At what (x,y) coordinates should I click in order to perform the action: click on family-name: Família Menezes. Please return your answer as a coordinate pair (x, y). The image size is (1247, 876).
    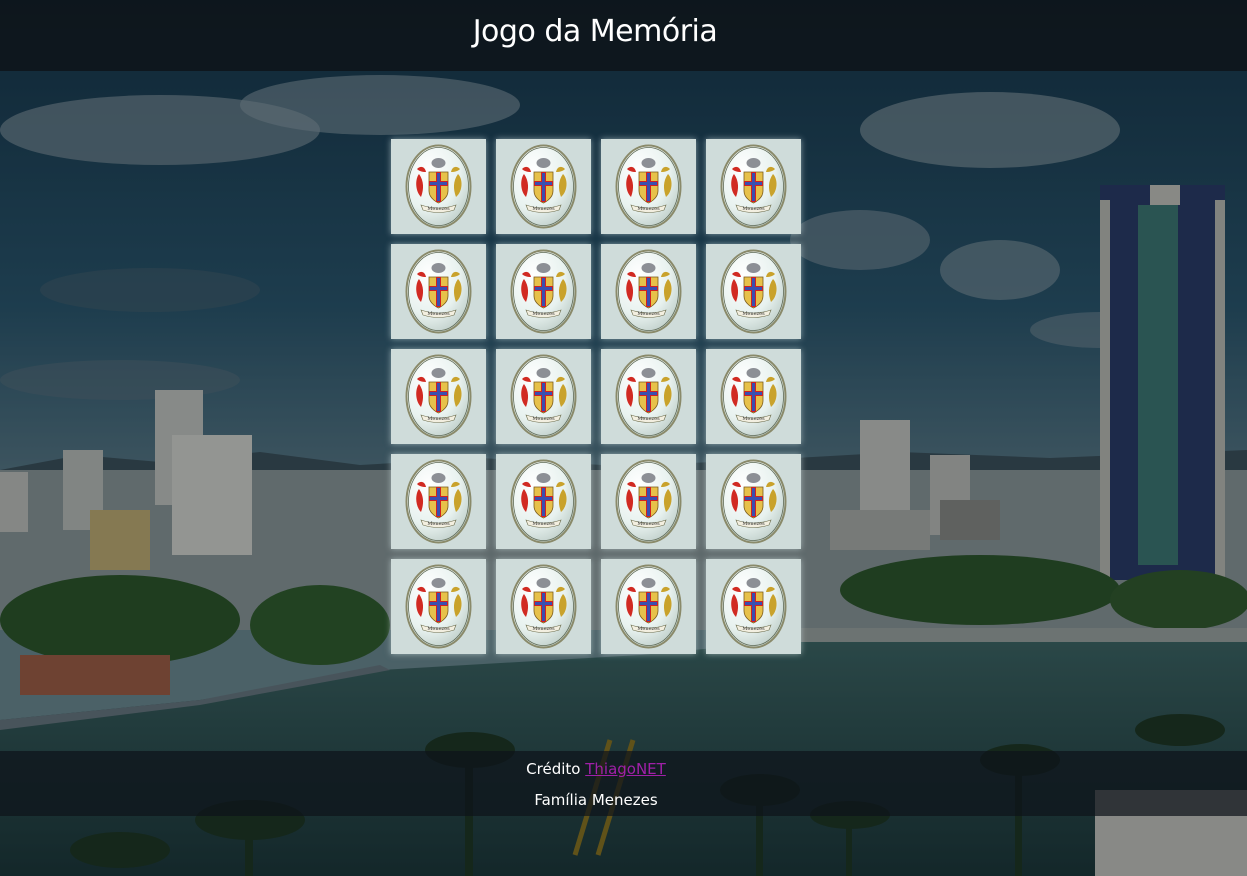
    Looking at the image, I should click on (596, 800).